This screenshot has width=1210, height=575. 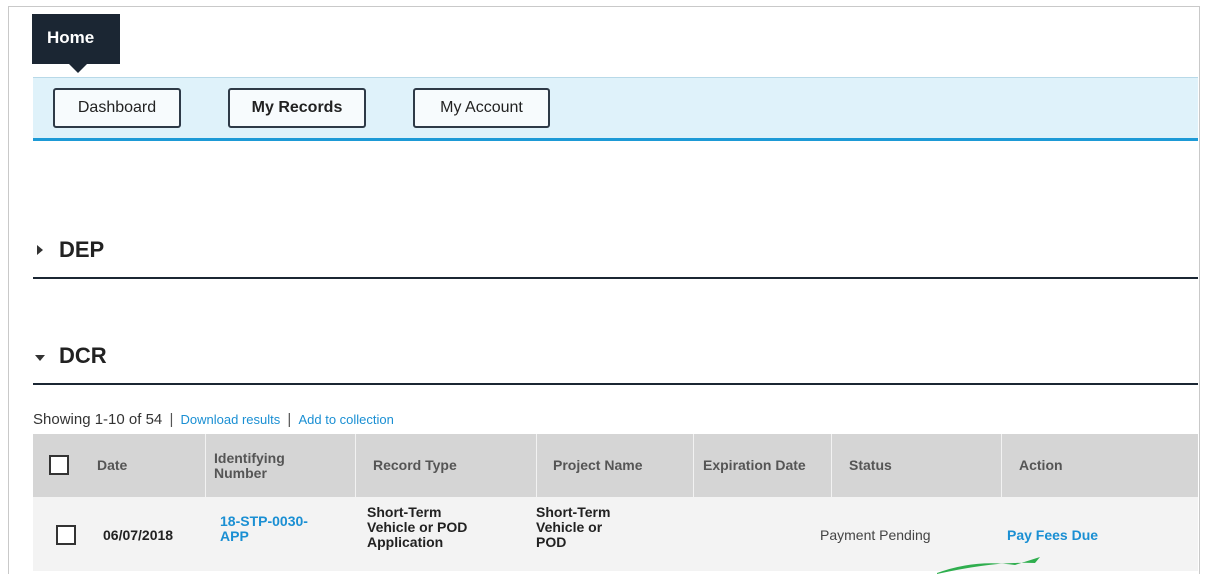 I want to click on results-count: Showing 1-10 of 54, so click(x=98, y=419).